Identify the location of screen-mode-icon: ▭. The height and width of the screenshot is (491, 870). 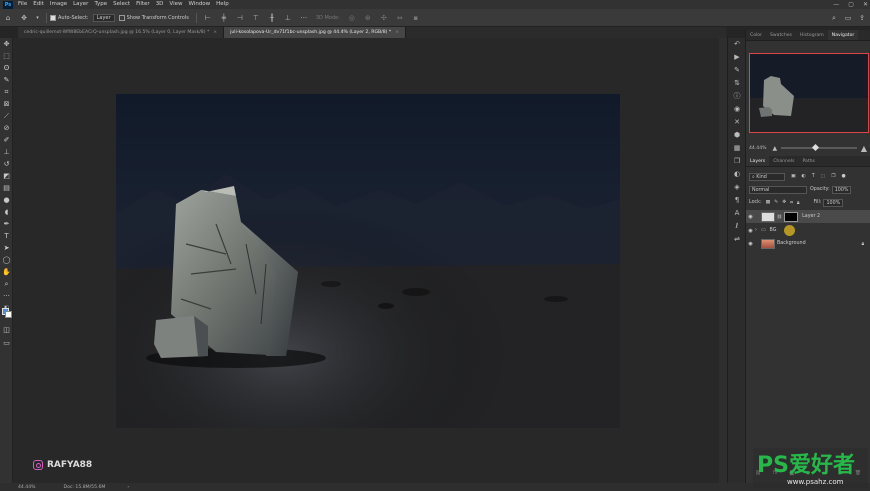
(6, 343).